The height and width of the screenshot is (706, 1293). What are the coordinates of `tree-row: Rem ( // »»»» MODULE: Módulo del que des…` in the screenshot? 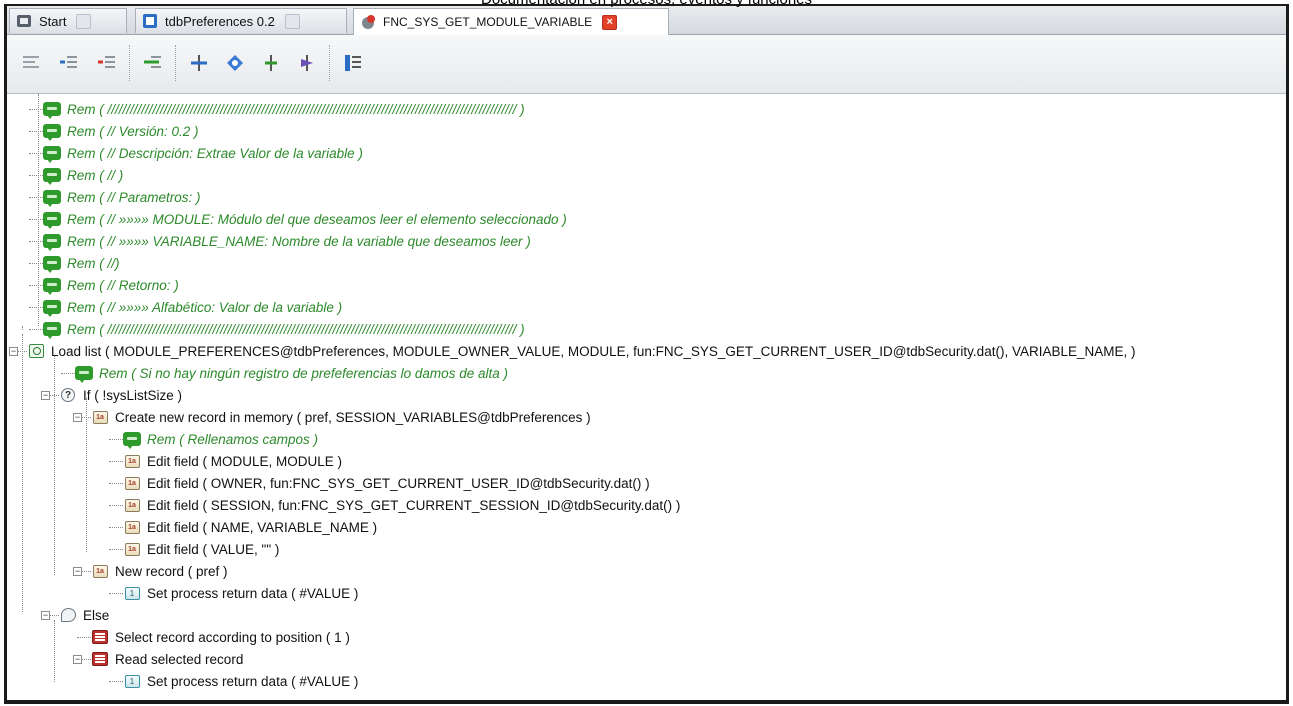 It's located at (305, 219).